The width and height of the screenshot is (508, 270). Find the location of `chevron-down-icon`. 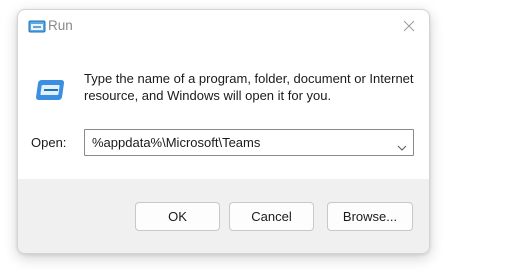

chevron-down-icon is located at coordinates (402, 145).